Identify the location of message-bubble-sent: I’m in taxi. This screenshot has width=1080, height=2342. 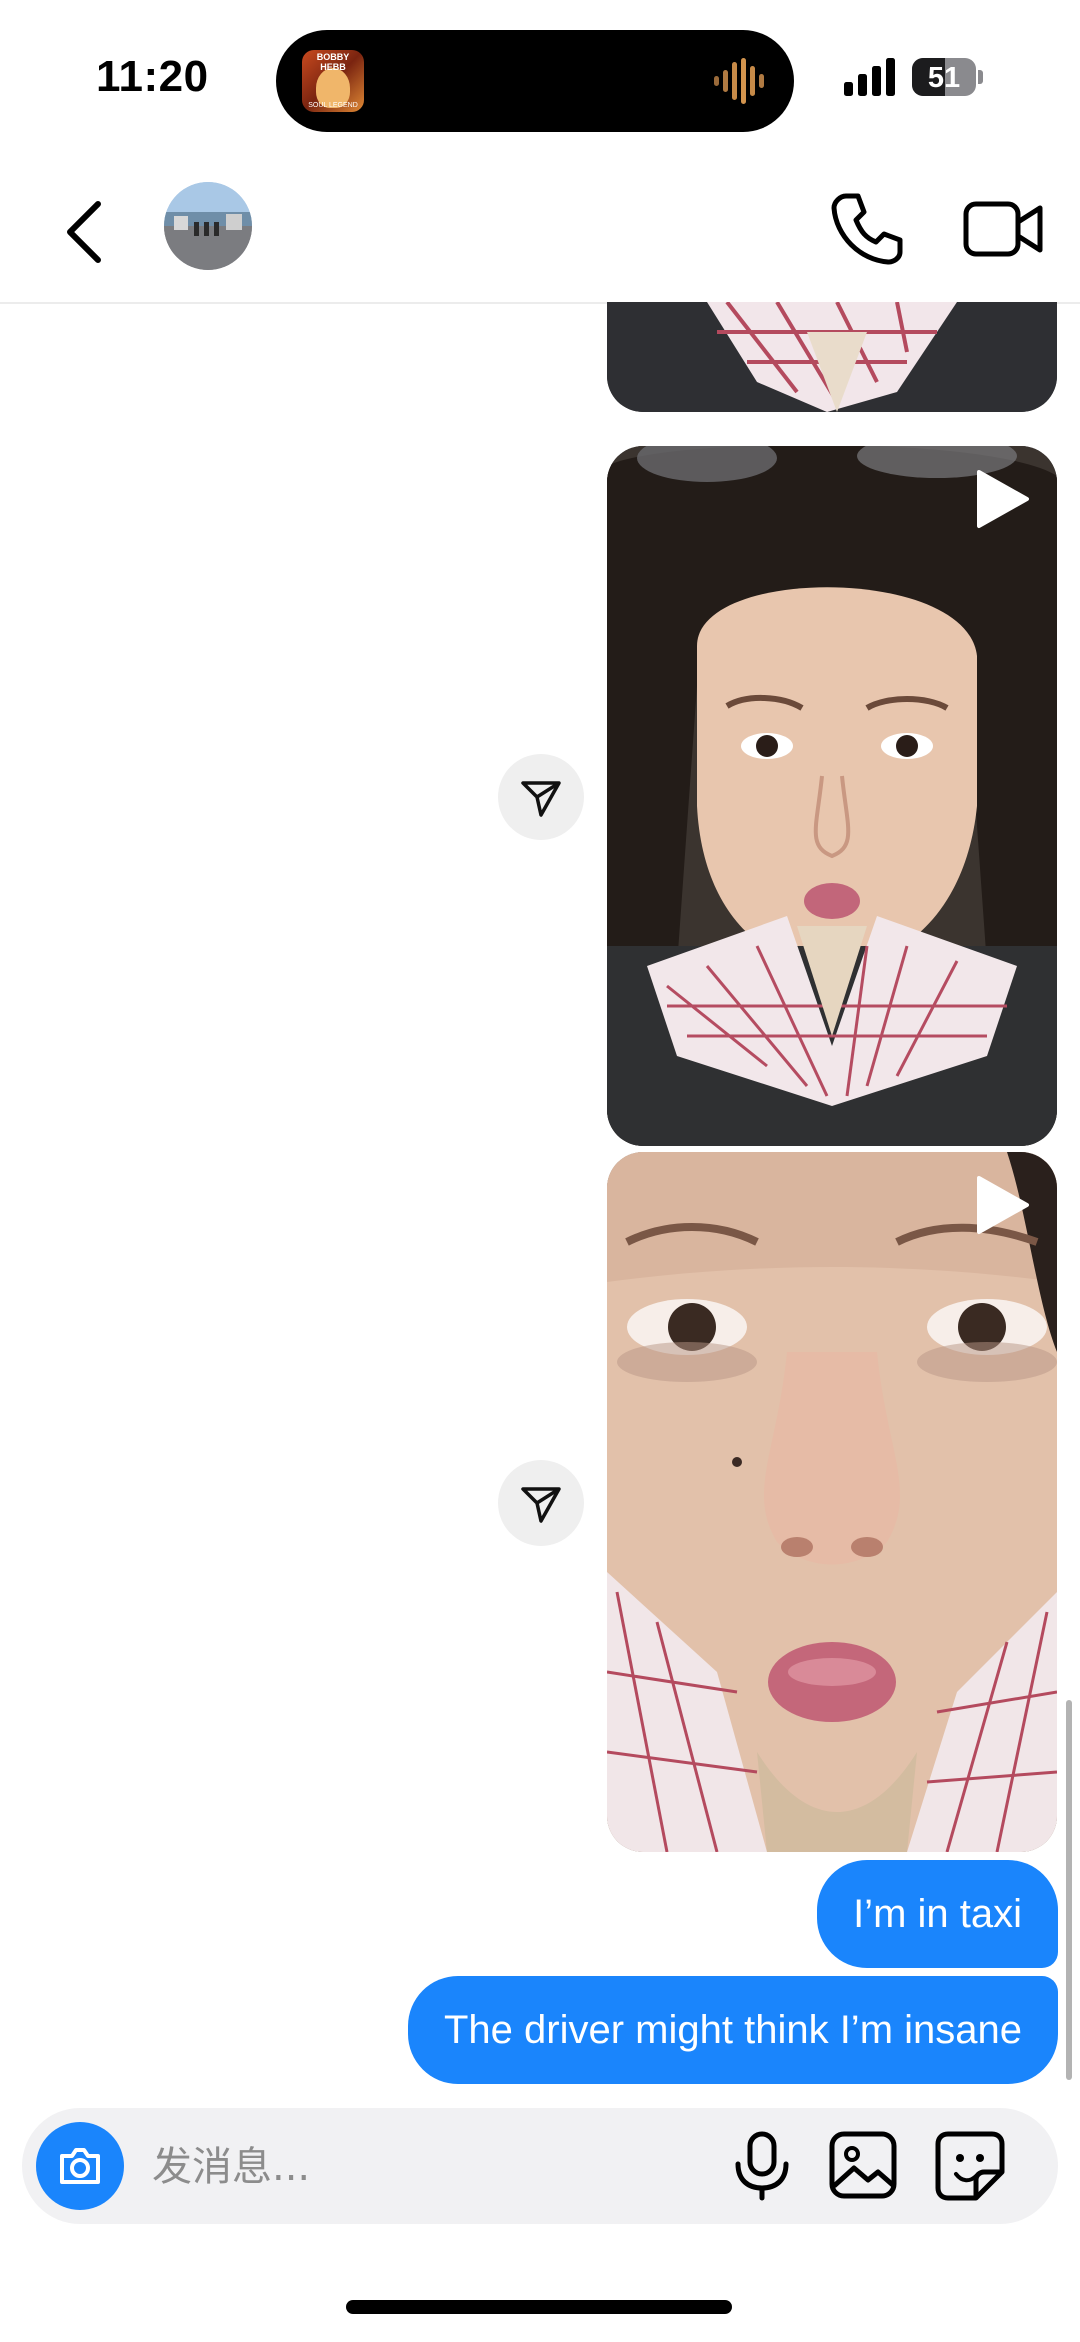
(937, 1914).